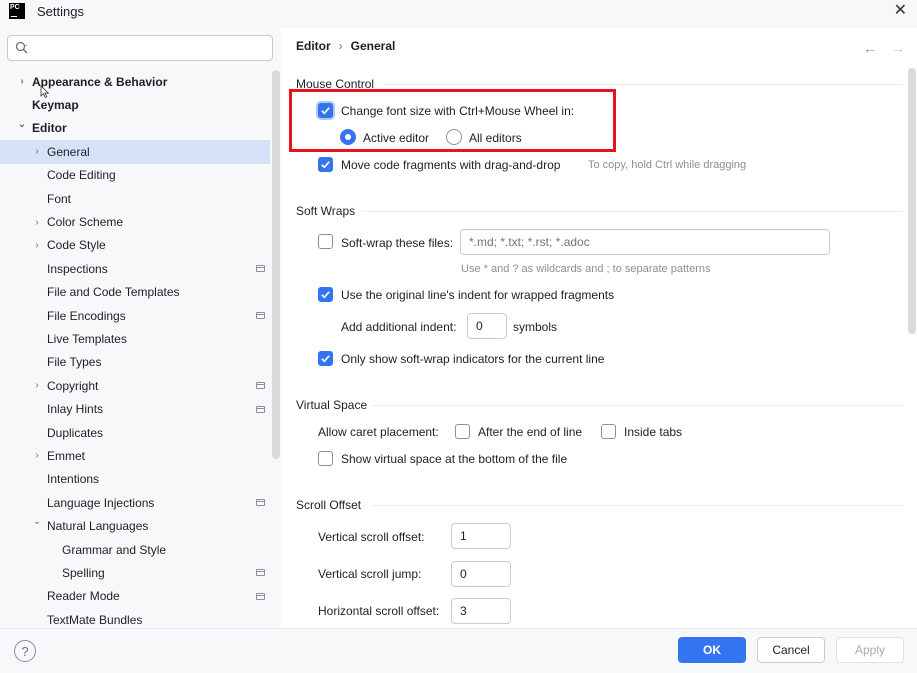 The height and width of the screenshot is (673, 917). I want to click on sidebar-item-copyright: › Copyright, so click(135, 385).